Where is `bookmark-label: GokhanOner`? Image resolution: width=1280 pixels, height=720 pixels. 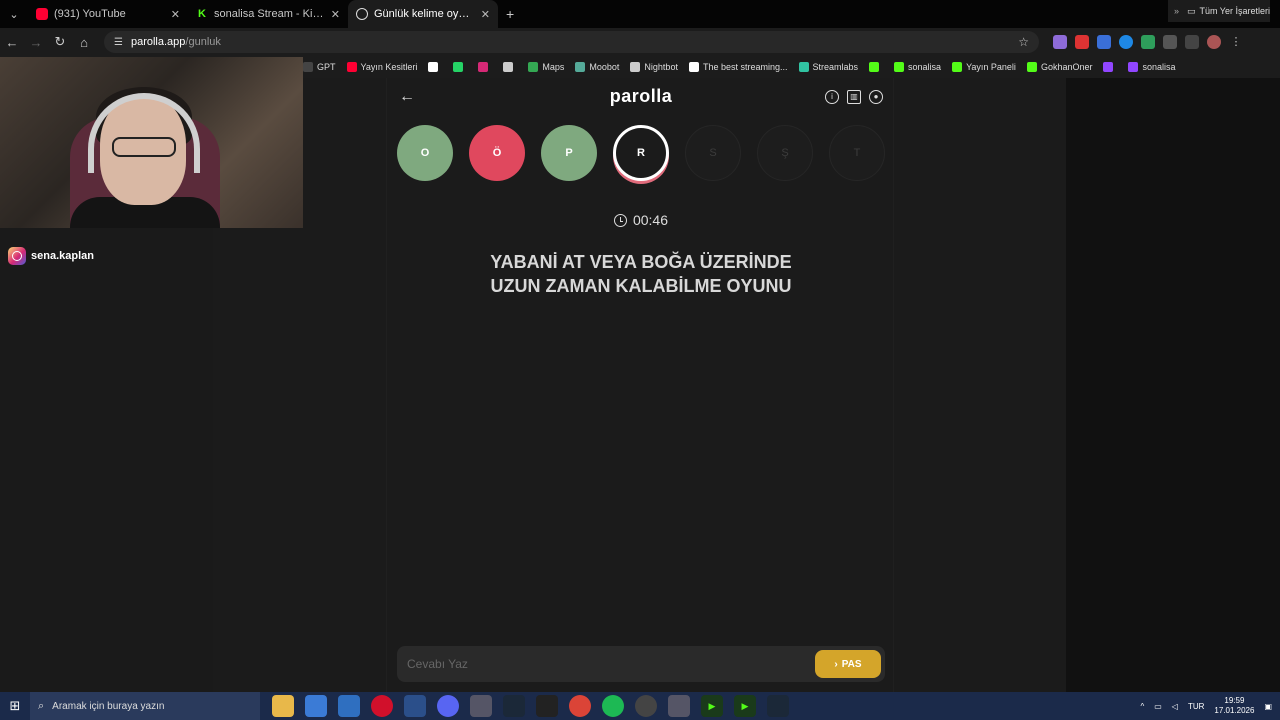 bookmark-label: GokhanOner is located at coordinates (1066, 67).